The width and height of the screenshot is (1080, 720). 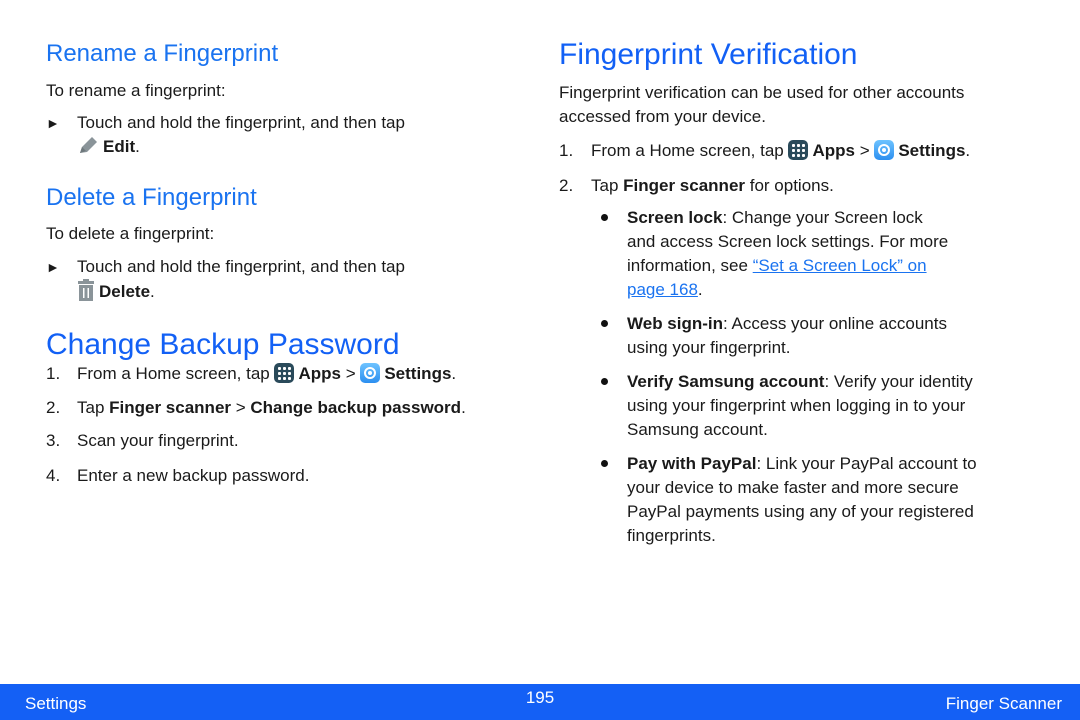 What do you see at coordinates (708, 54) in the screenshot?
I see `verification-heading: Fingerprint Verification` at bounding box center [708, 54].